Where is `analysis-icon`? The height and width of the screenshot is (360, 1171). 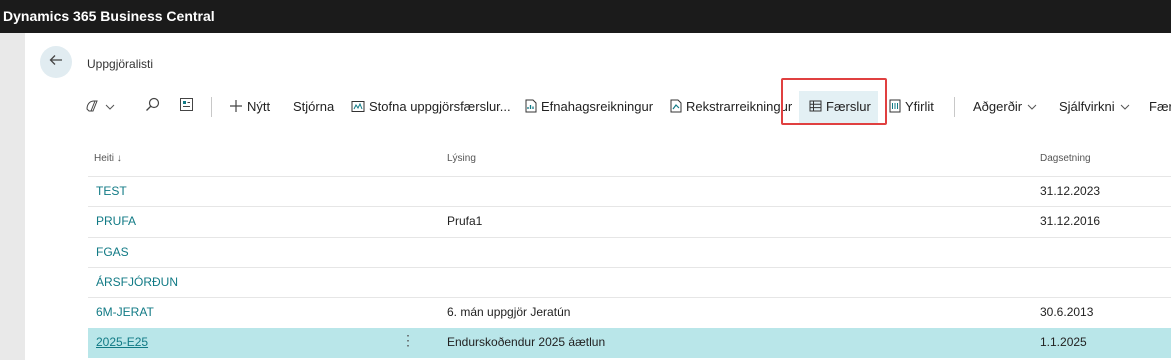 analysis-icon is located at coordinates (186, 106).